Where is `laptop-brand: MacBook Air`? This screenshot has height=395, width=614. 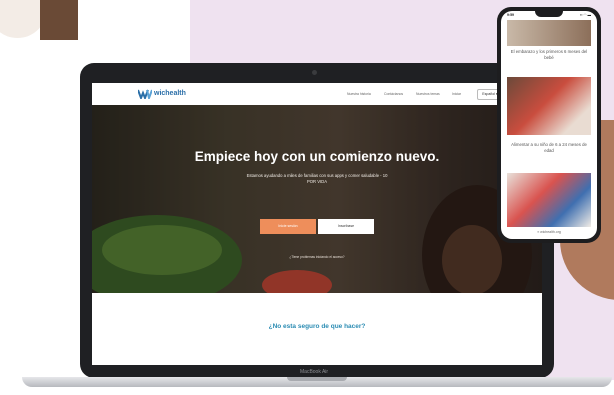 laptop-brand: MacBook Air is located at coordinates (314, 372).